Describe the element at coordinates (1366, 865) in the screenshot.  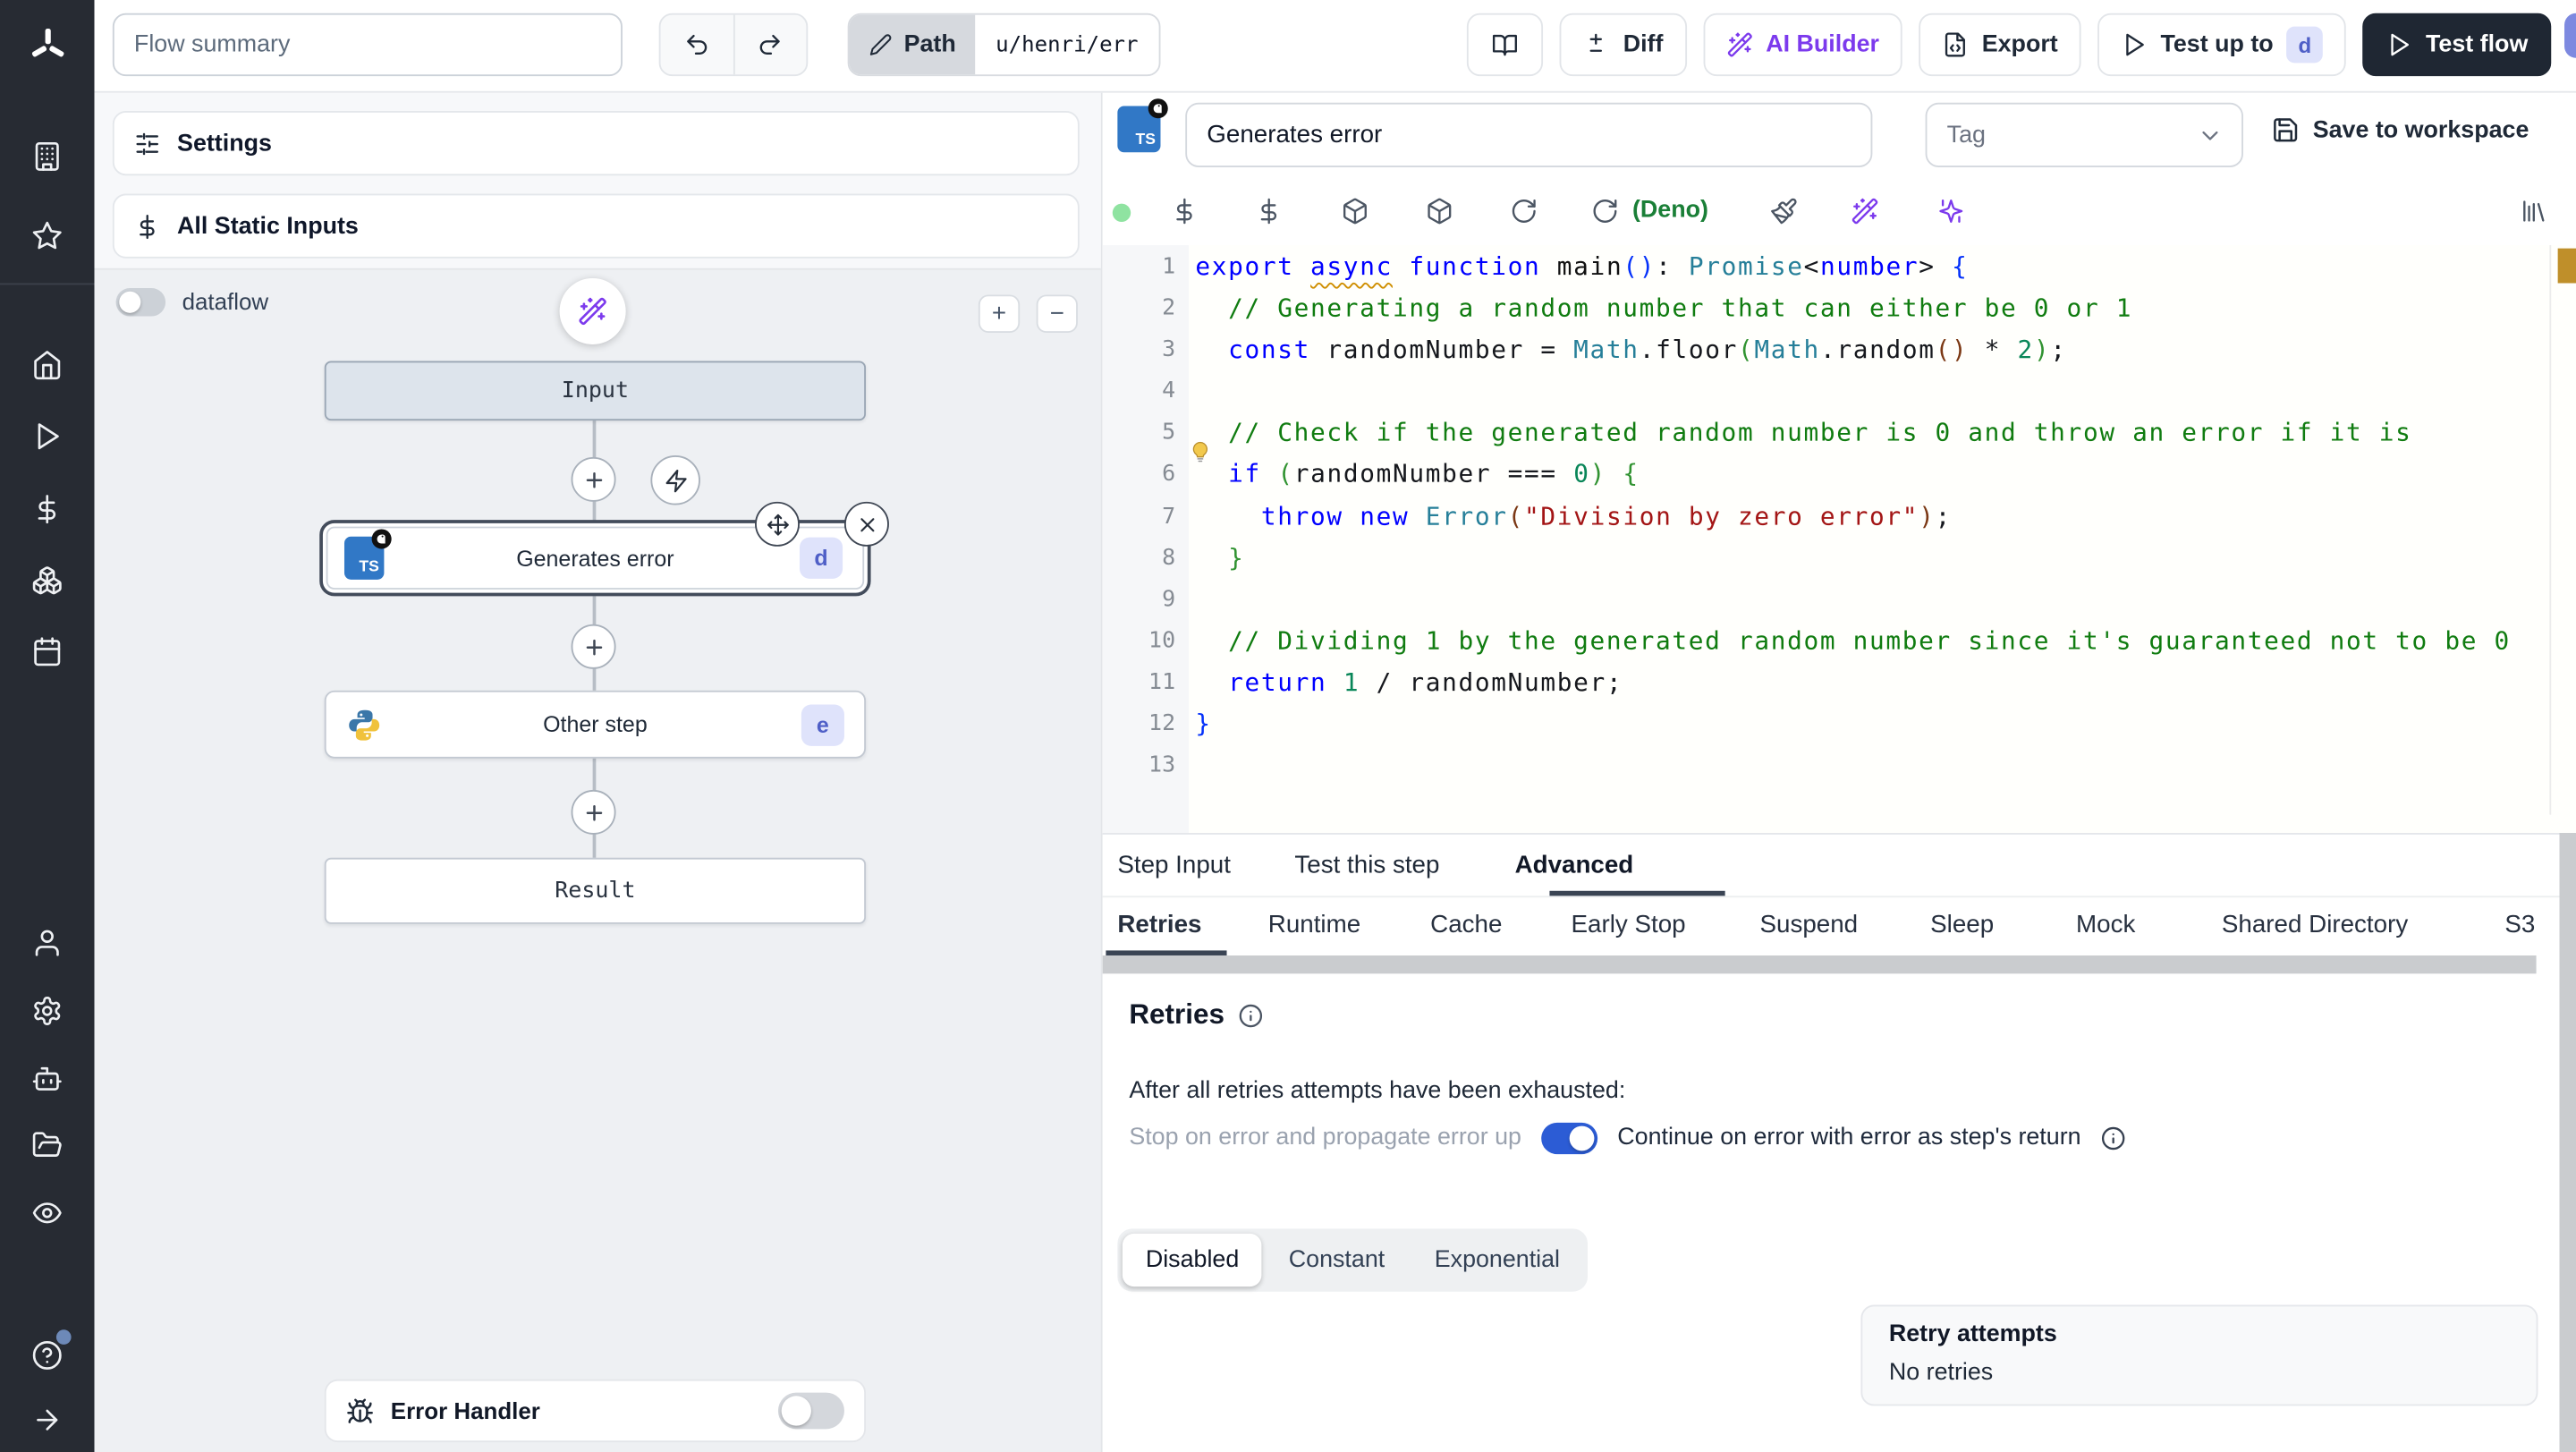
I see `tab-test-this-step: Test this step` at that location.